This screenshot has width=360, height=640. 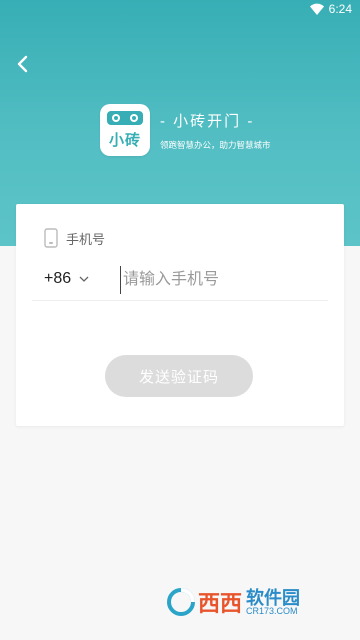 What do you see at coordinates (124, 140) in the screenshot?
I see `logo-mark: 小砖` at bounding box center [124, 140].